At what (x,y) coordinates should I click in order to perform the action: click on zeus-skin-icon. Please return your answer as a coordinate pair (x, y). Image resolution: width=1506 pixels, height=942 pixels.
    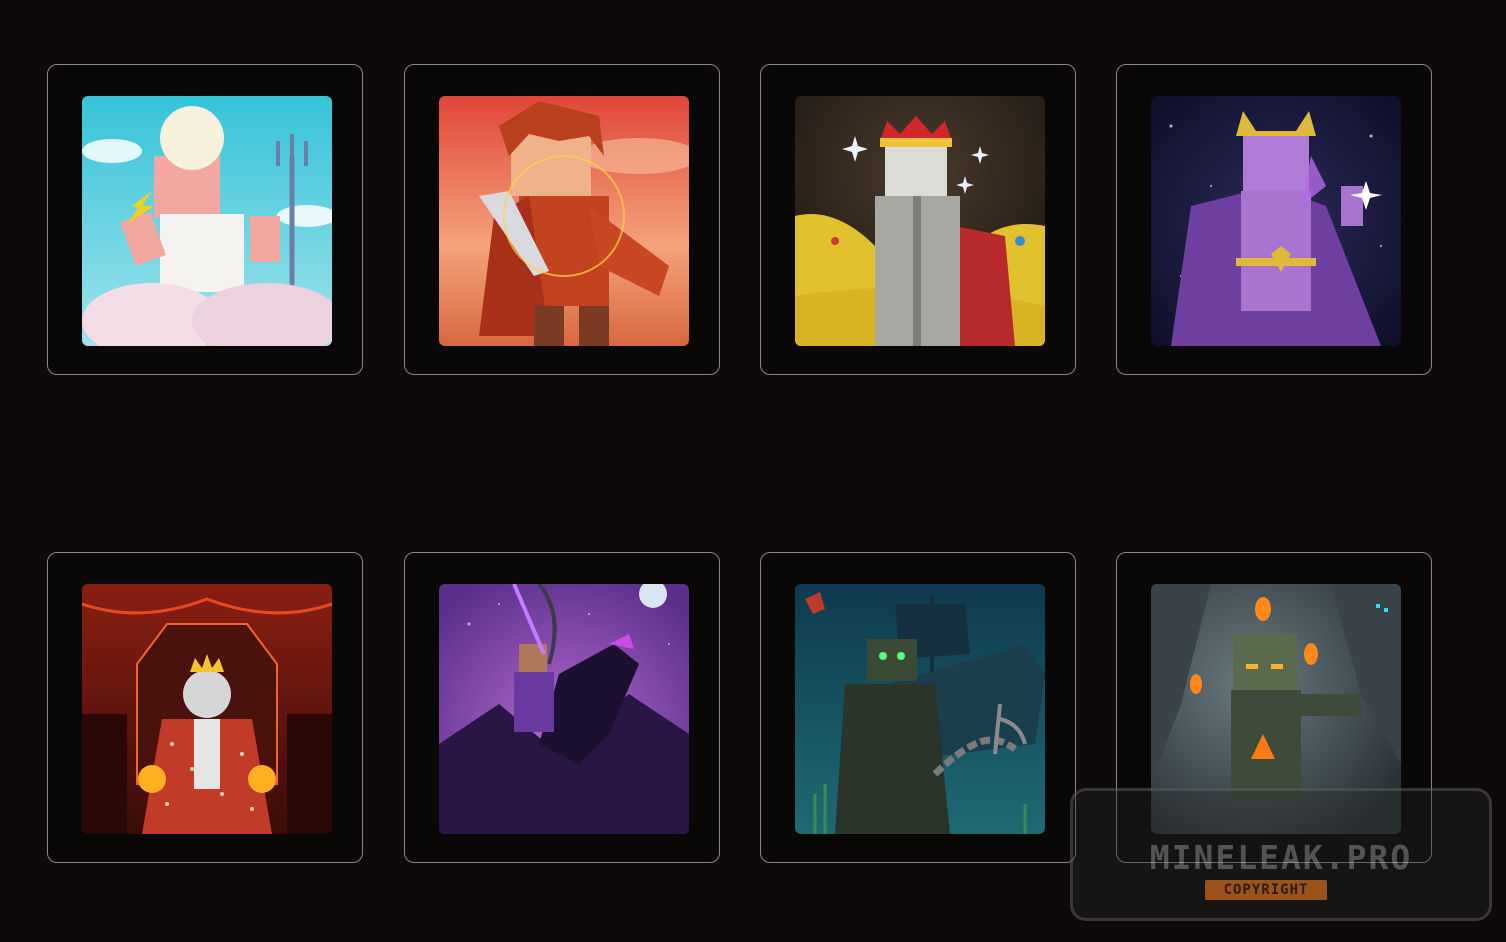
    Looking at the image, I should click on (207, 221).